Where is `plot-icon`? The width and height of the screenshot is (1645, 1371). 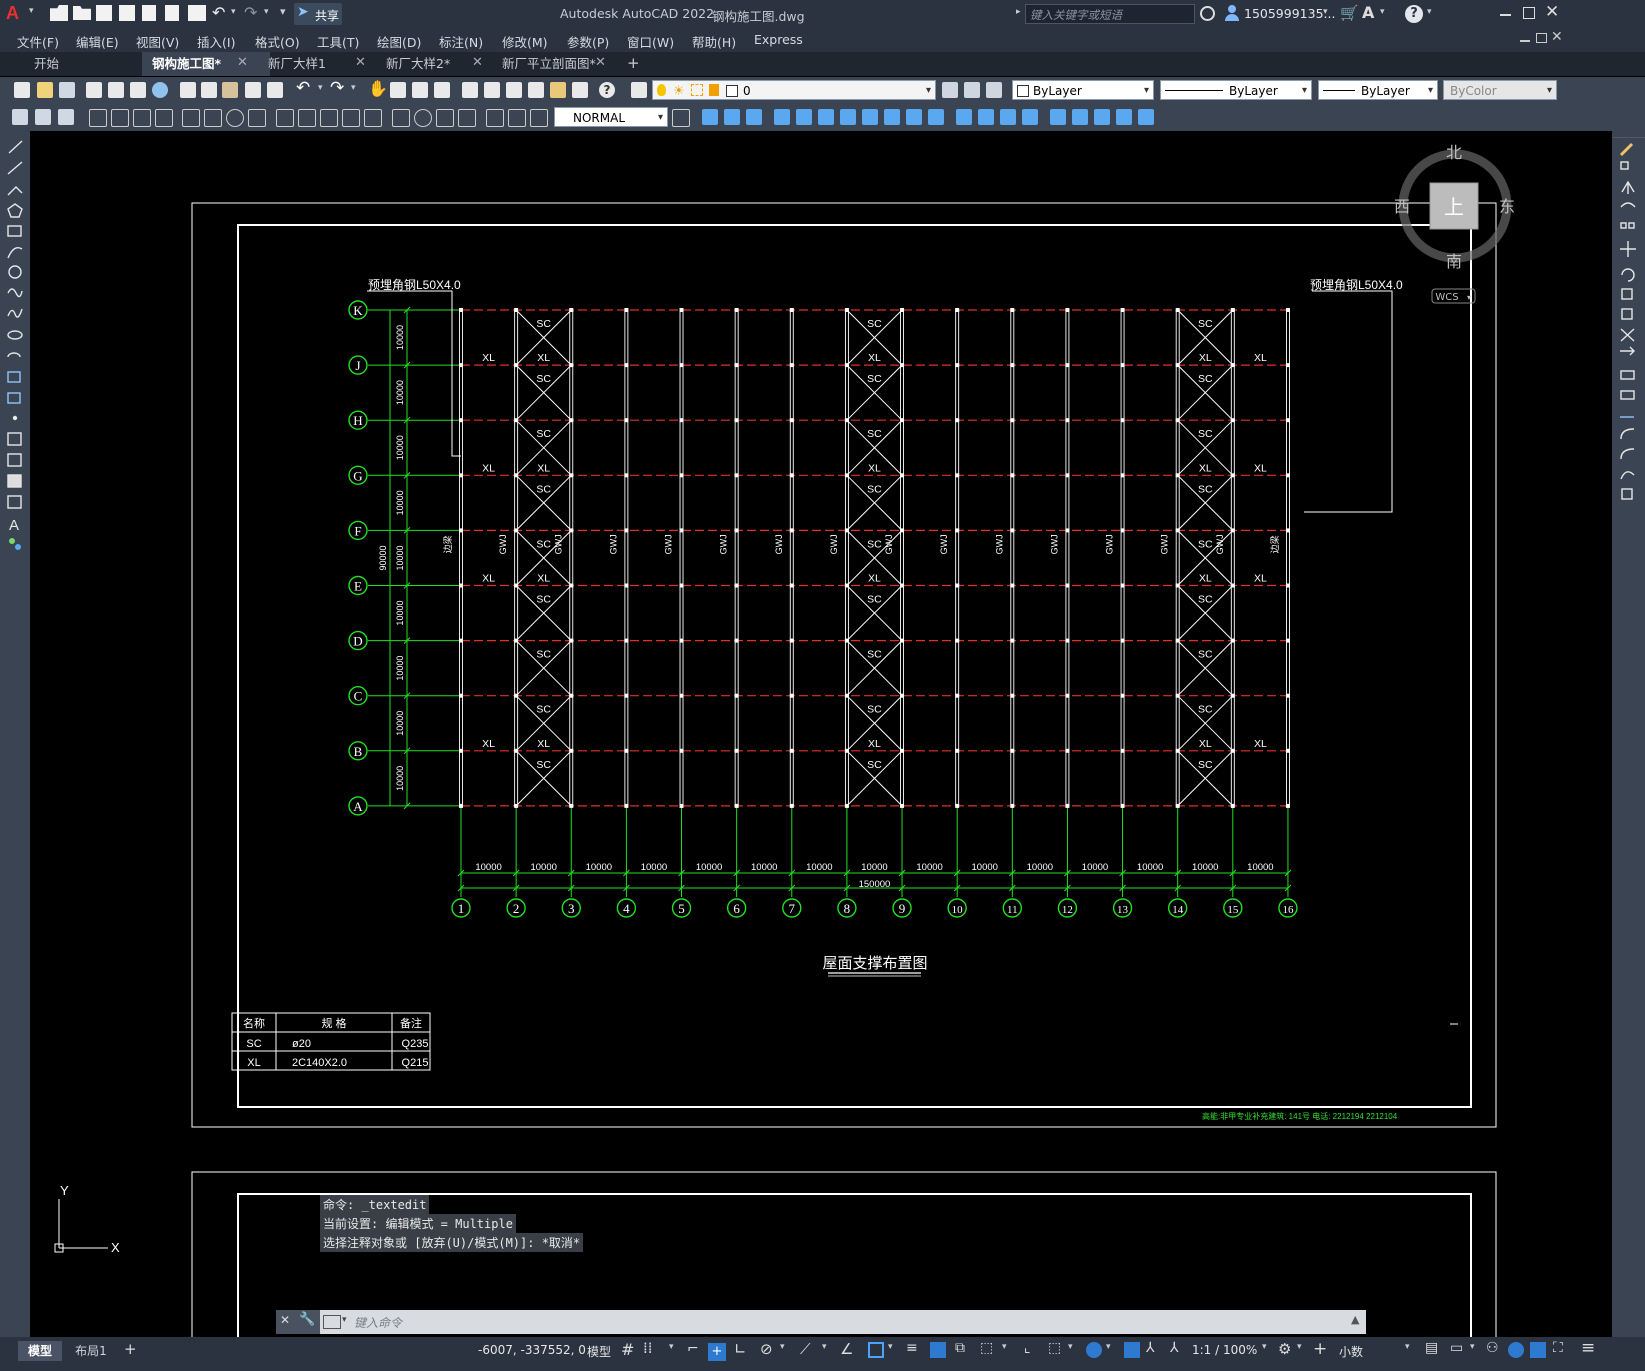
plot-icon is located at coordinates (94, 90).